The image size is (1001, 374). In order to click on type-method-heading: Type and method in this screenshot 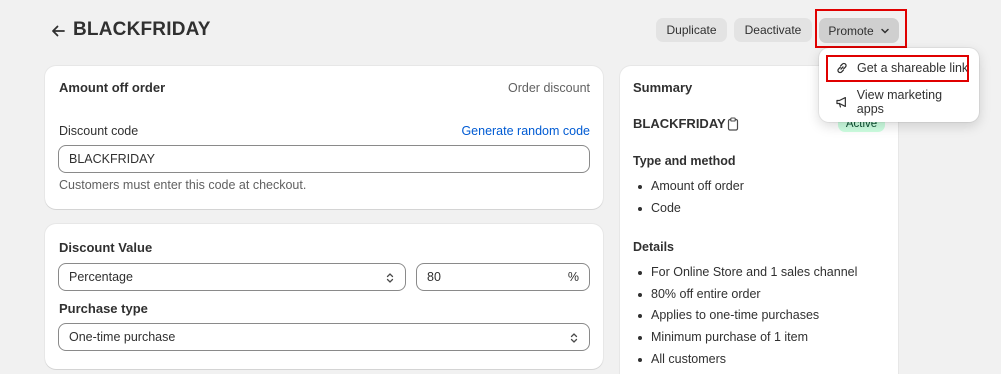, I will do `click(684, 161)`.